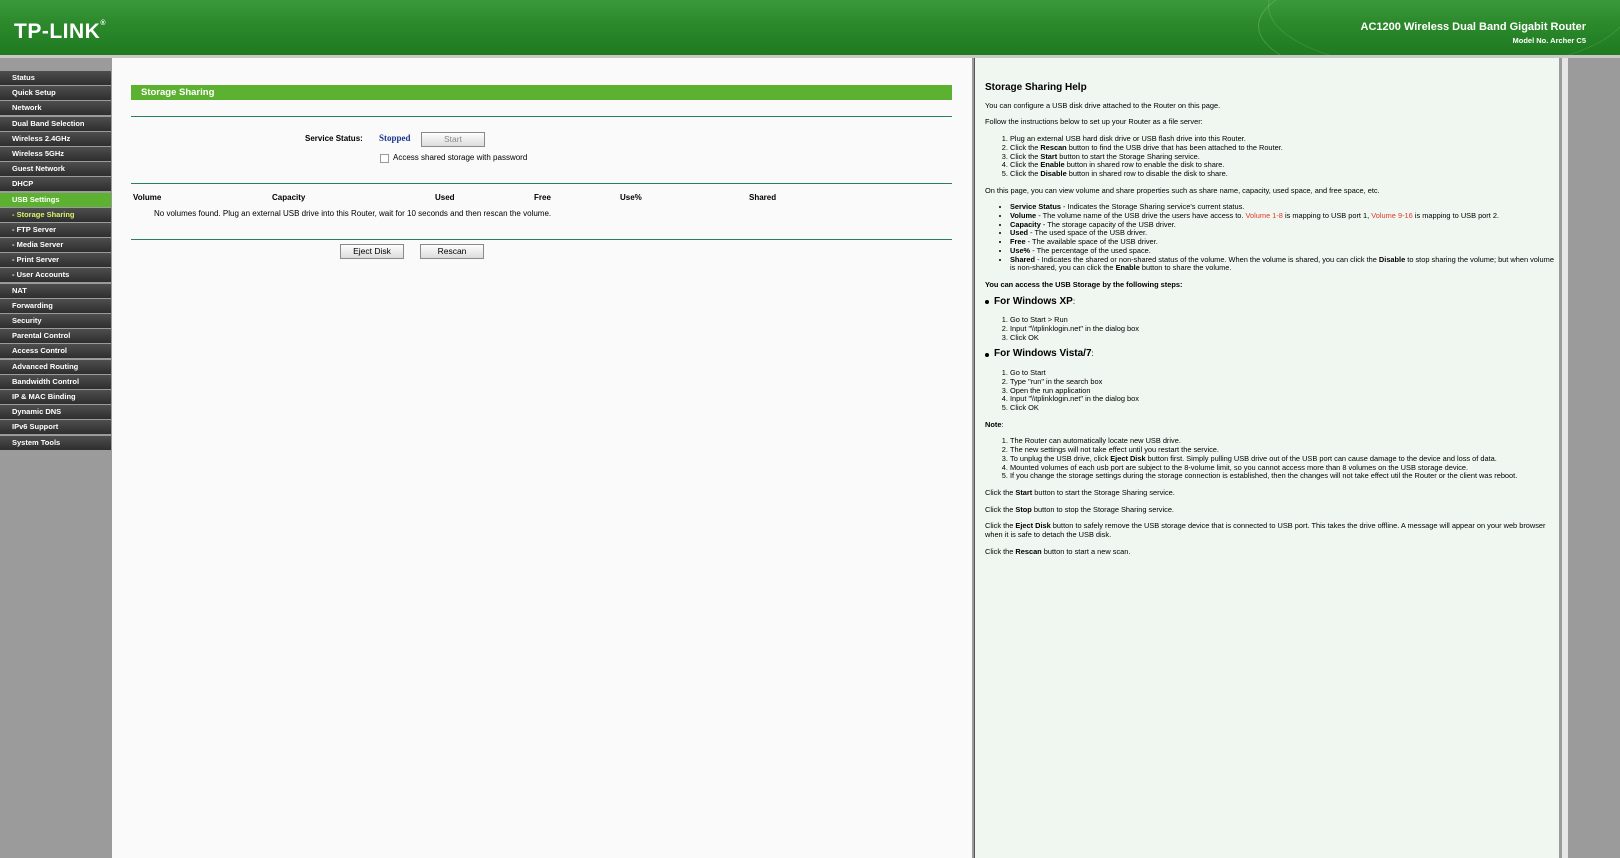  Describe the element at coordinates (55, 184) in the screenshot. I see `sidebar-item-dhcp: DHCP` at that location.